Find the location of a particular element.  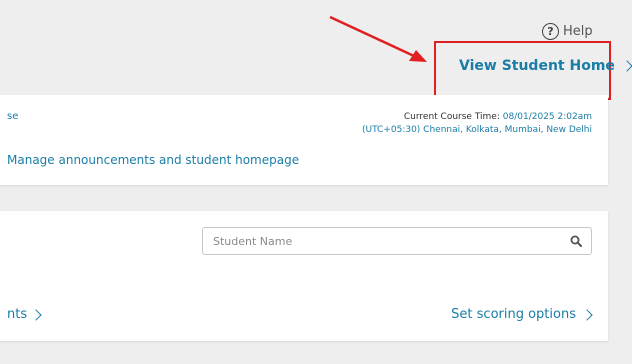

course-time-label: Current Course Time: is located at coordinates (451, 117).